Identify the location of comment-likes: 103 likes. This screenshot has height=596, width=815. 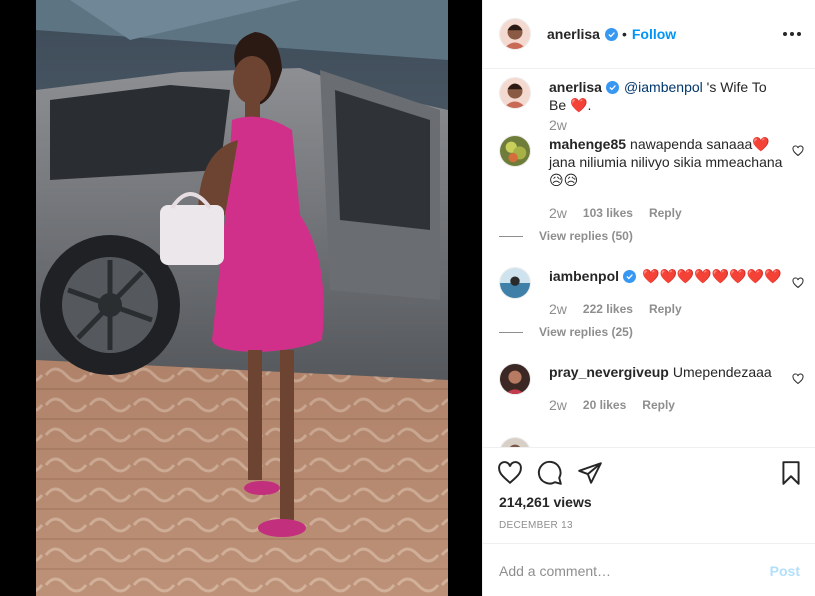
(608, 213).